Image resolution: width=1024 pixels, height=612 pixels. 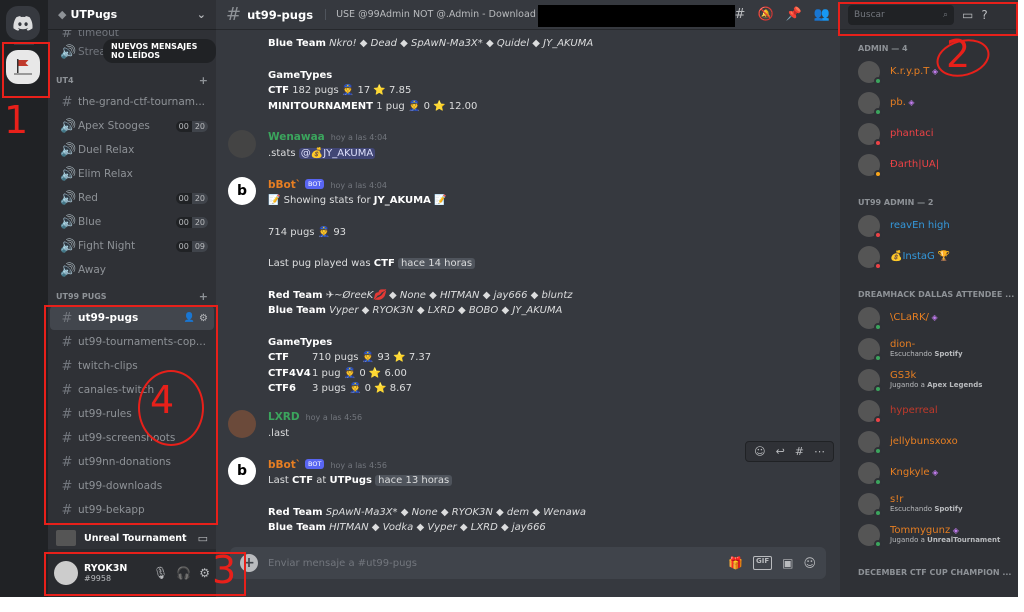 I want to click on more-options-icon: ⋯, so click(x=819, y=451).